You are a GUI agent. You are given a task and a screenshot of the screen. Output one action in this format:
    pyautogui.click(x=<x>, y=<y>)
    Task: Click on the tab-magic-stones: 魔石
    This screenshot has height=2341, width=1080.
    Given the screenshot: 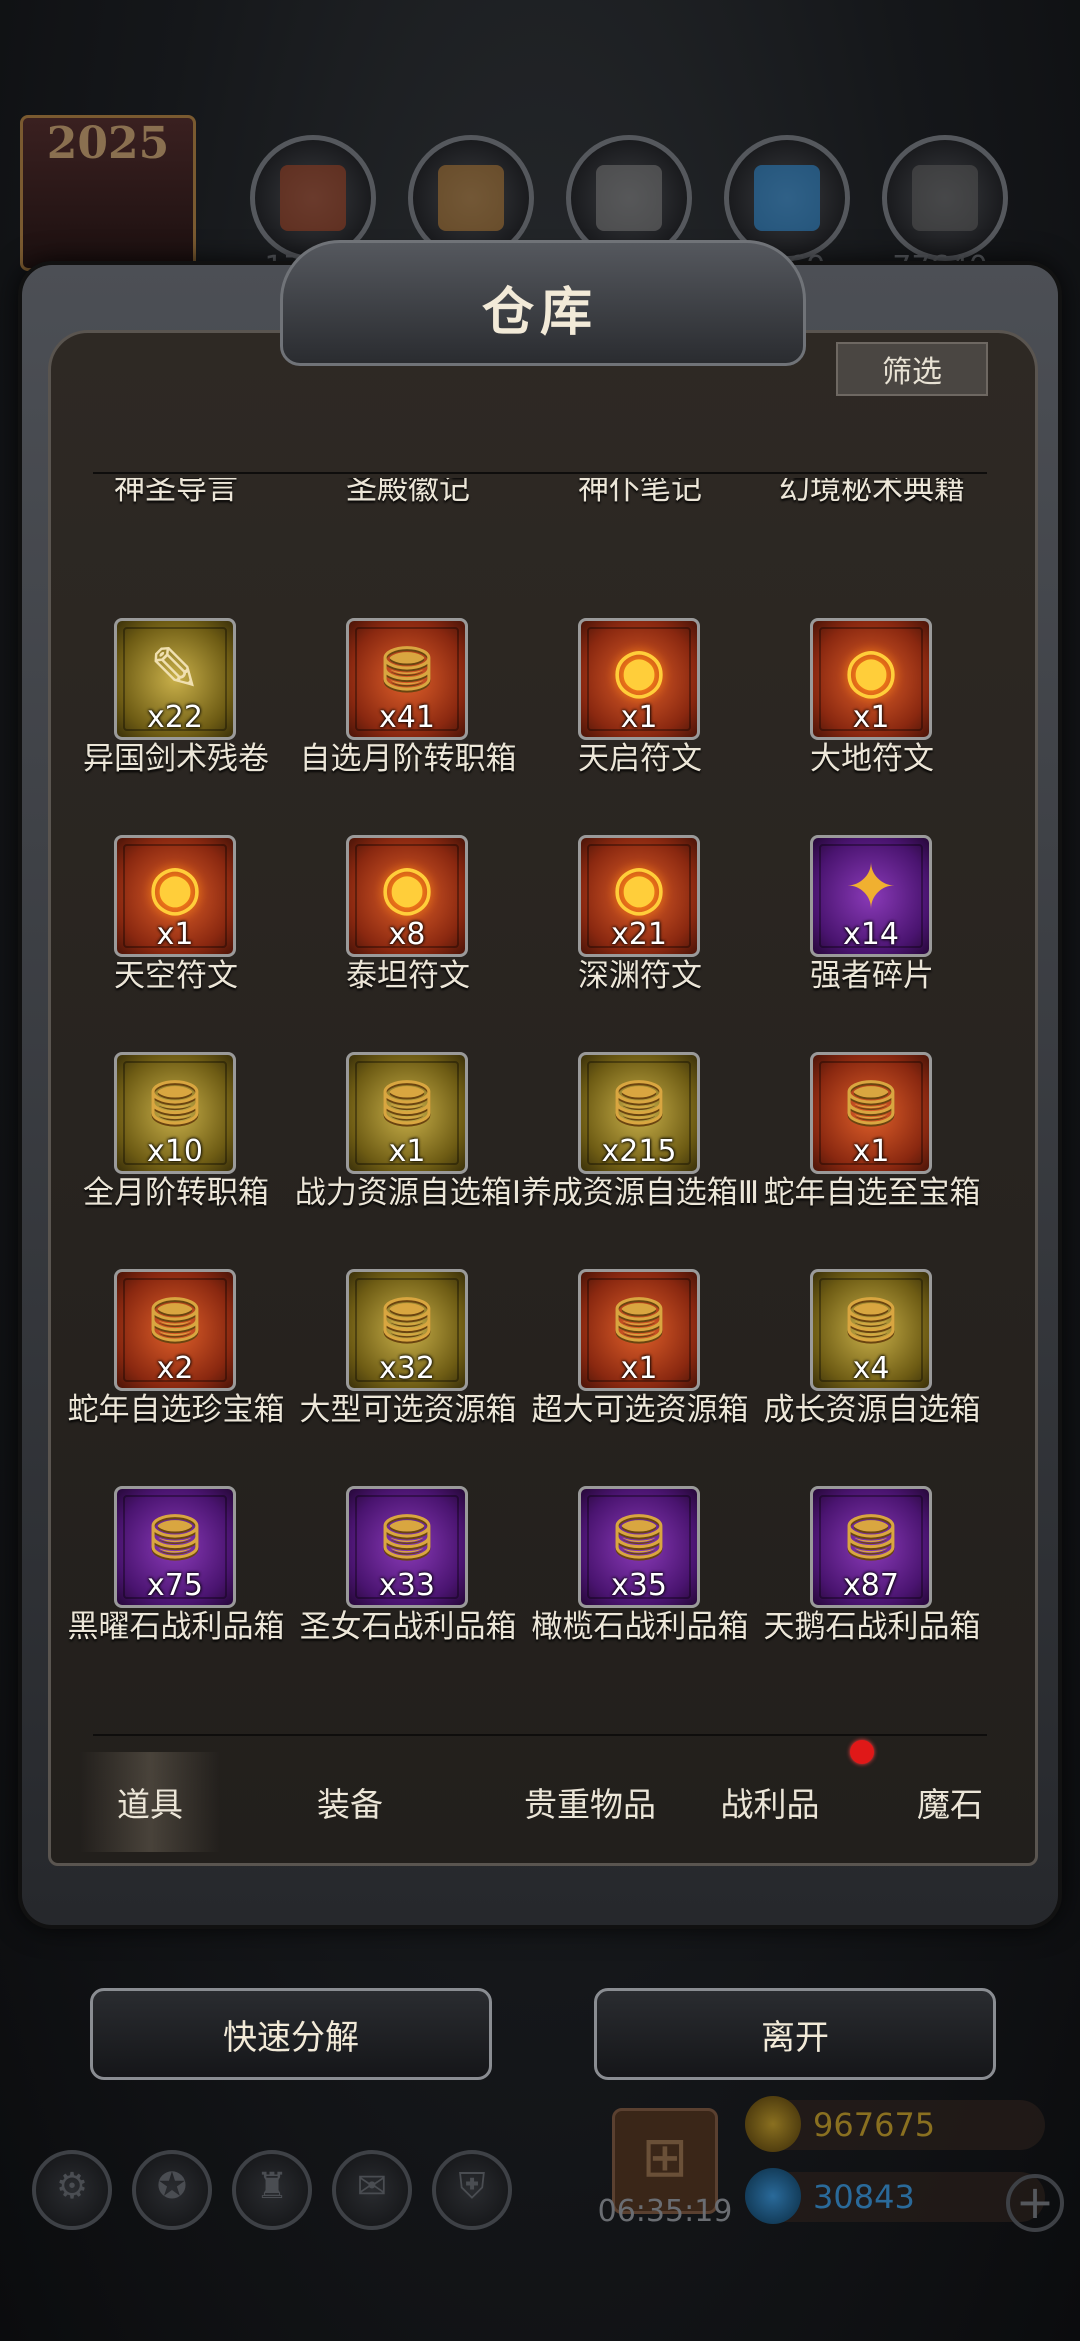 What is the action you would take?
    pyautogui.click(x=950, y=1802)
    